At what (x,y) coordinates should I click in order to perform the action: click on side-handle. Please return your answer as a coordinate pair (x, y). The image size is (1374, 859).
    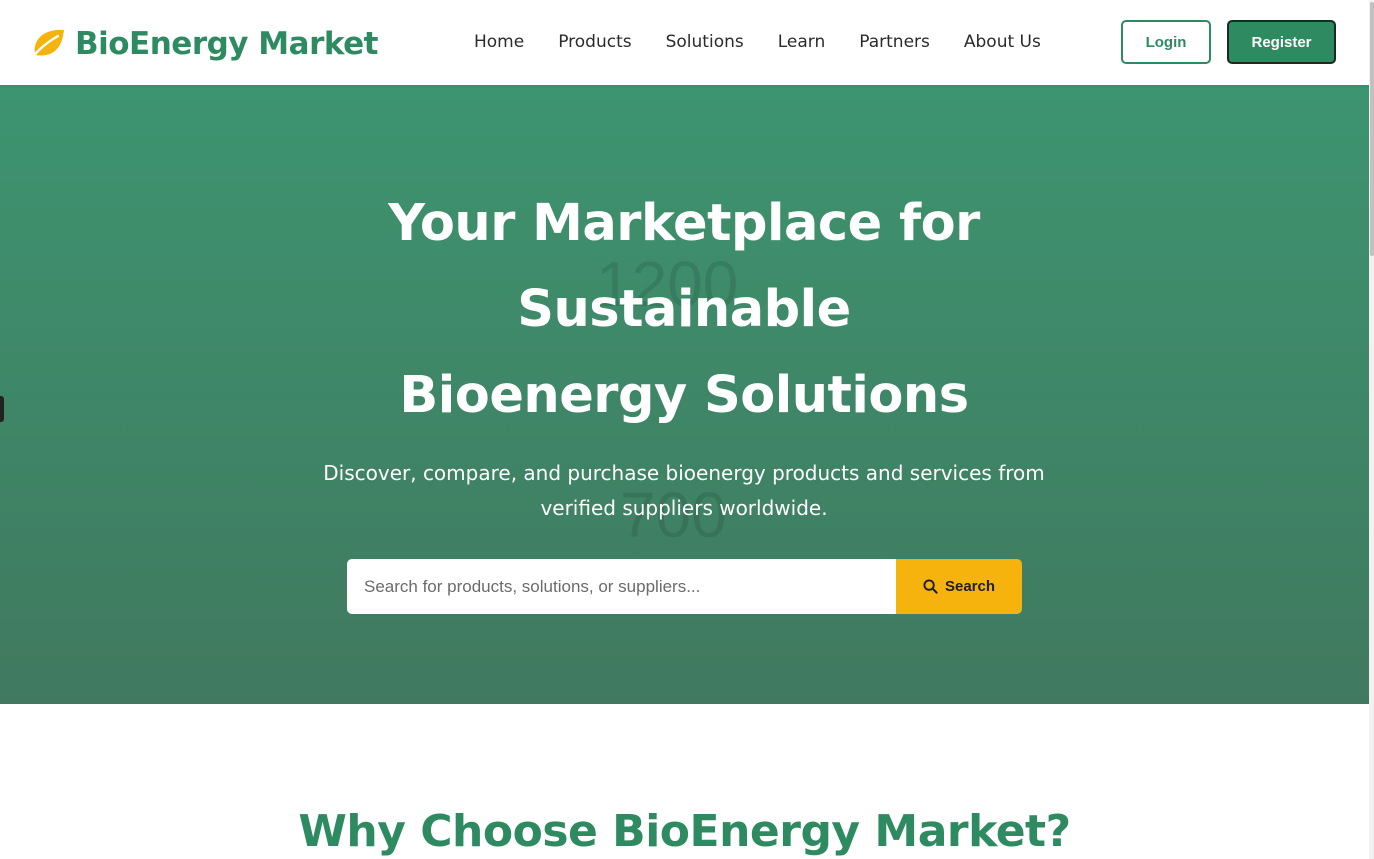
    Looking at the image, I should click on (2, 409).